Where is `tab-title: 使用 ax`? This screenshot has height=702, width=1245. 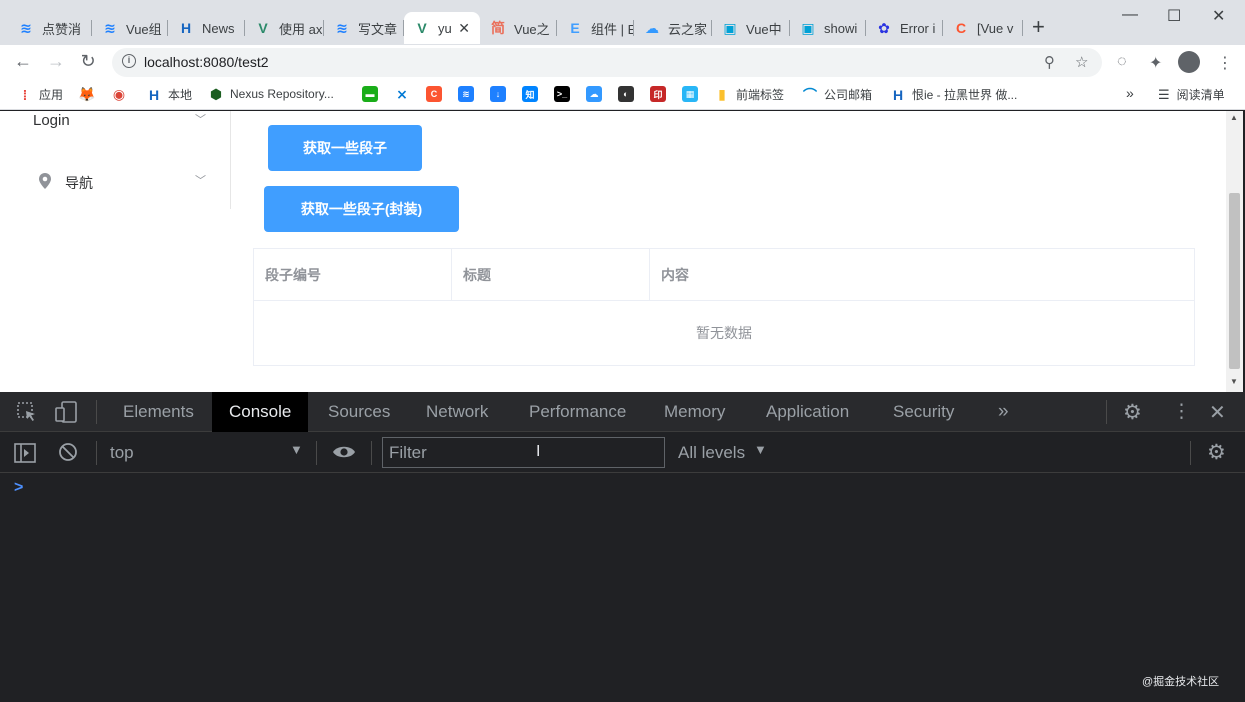
tab-title: 使用 ax is located at coordinates (301, 29).